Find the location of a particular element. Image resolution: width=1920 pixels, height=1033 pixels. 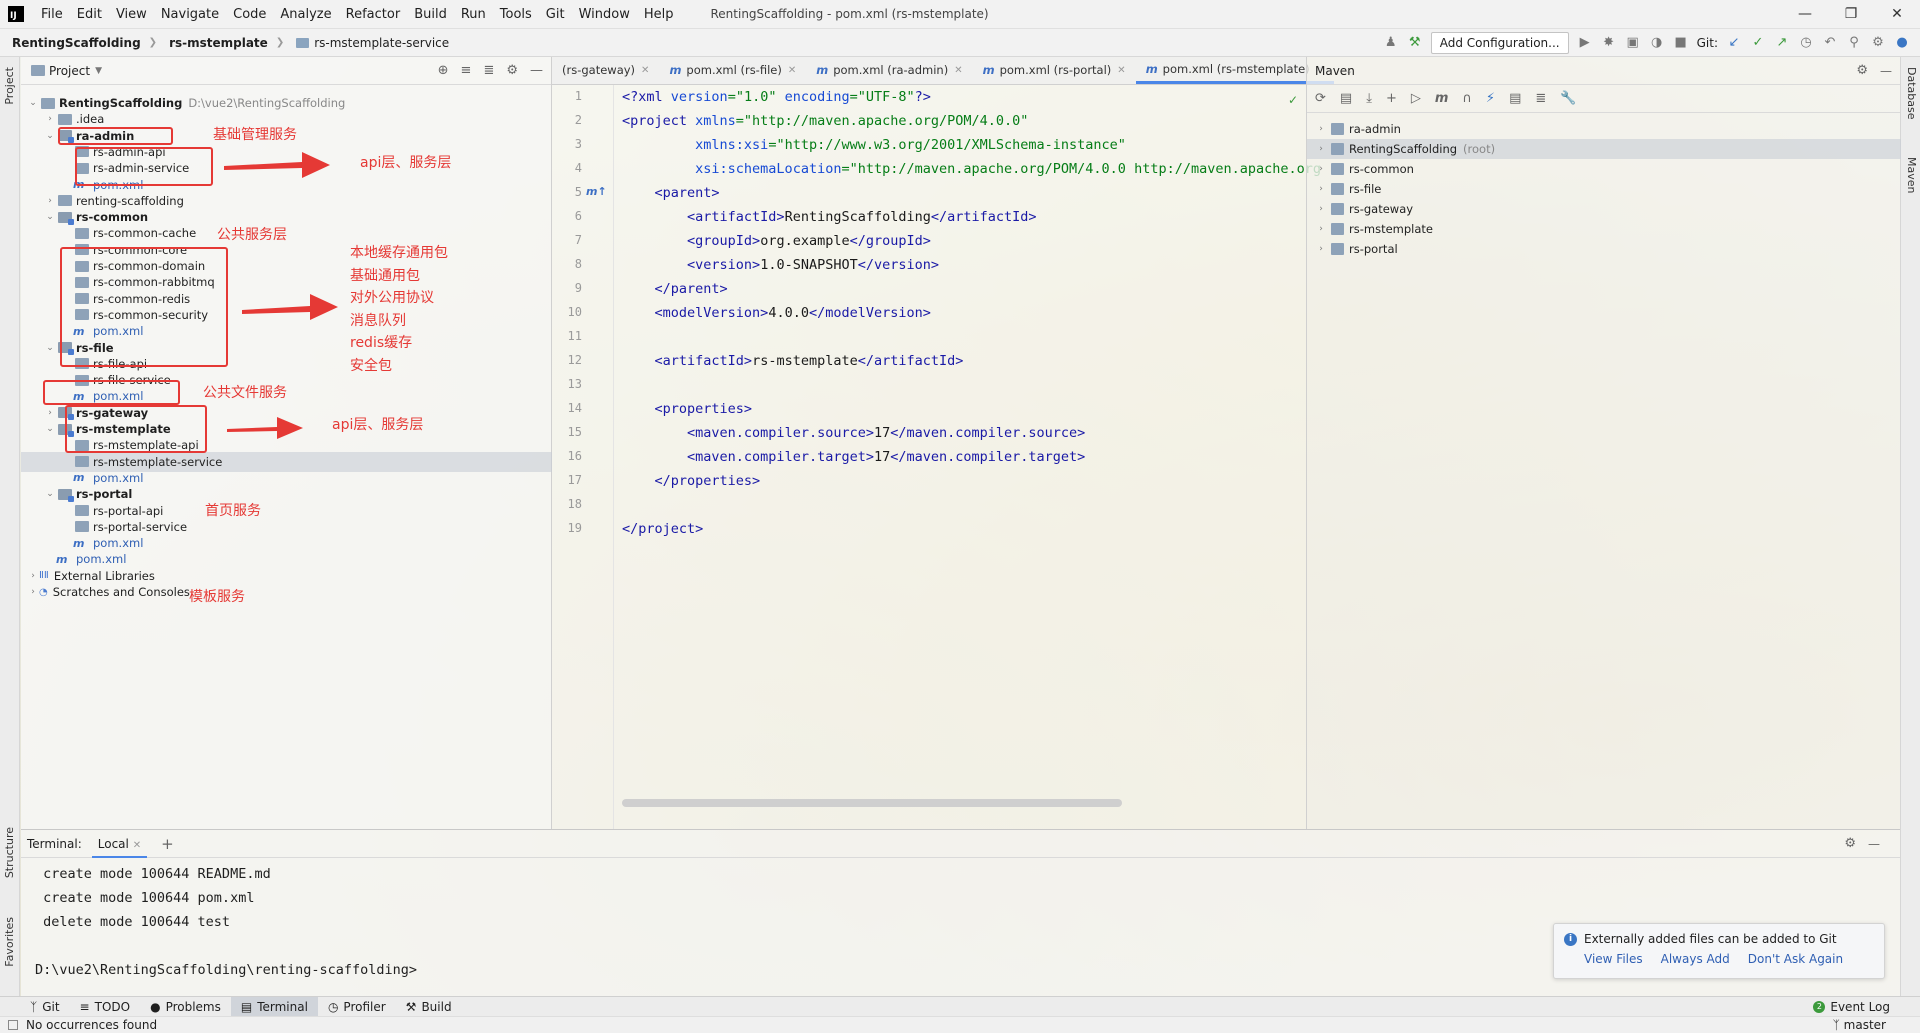

menu-code: Code is located at coordinates (249, 14).